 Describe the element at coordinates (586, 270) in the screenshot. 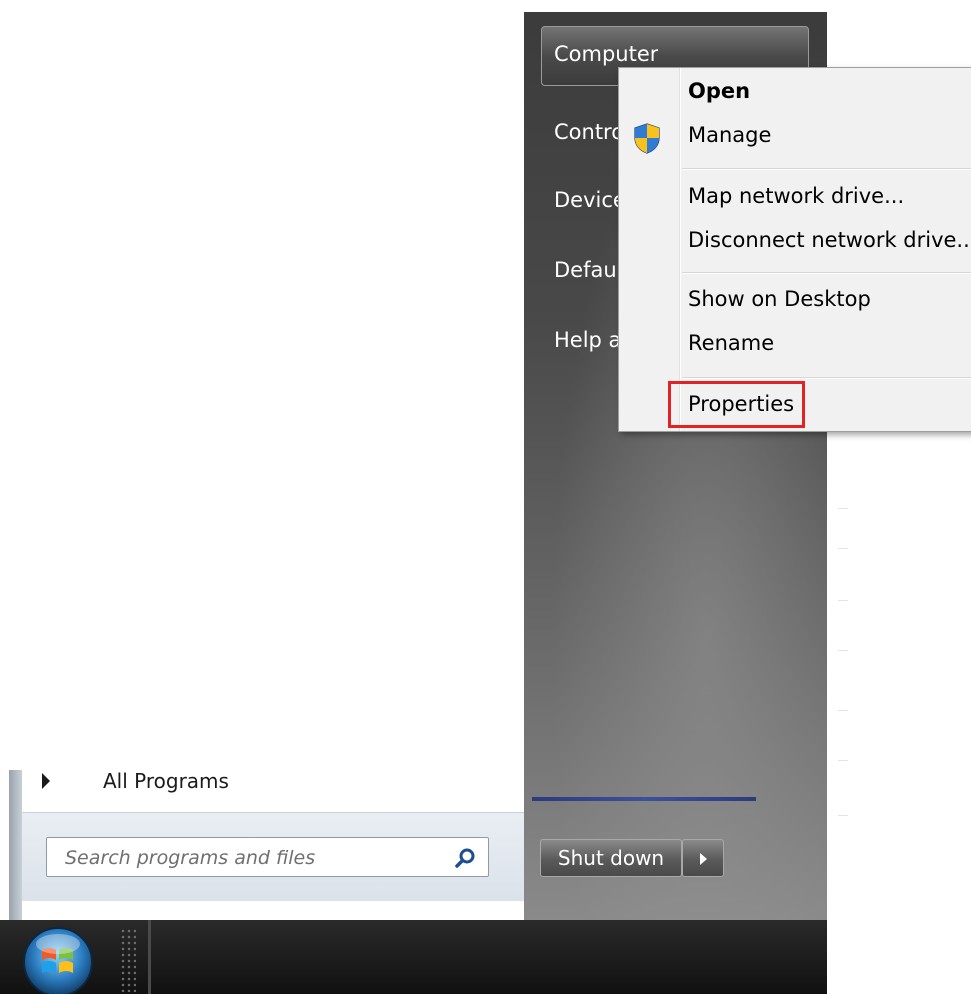

I see `start-item-default-programs: Defau` at that location.